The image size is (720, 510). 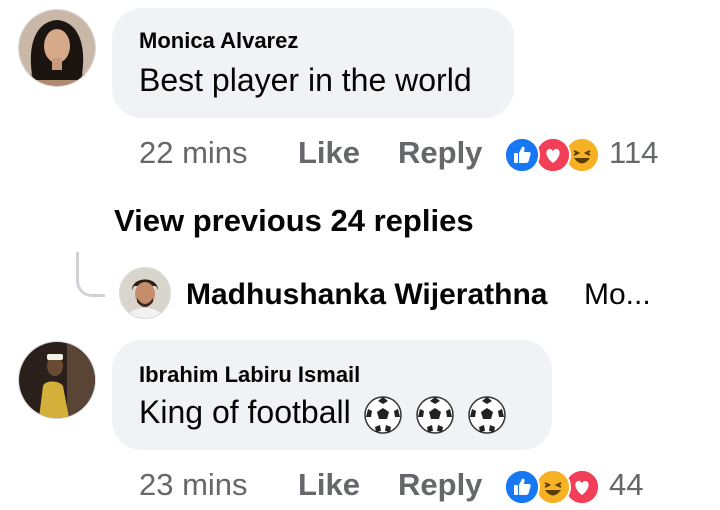 What do you see at coordinates (366, 295) in the screenshot?
I see `latest-reply-author: Madhushanka Wijerathna` at bounding box center [366, 295].